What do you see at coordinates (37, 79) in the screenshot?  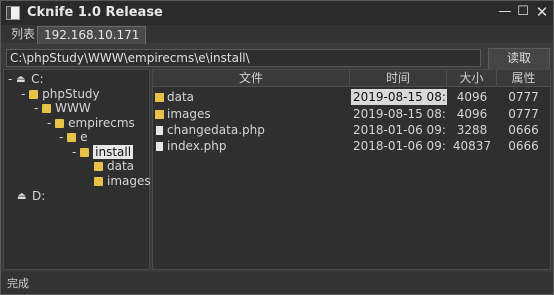 I see `tree-node-label: C:` at bounding box center [37, 79].